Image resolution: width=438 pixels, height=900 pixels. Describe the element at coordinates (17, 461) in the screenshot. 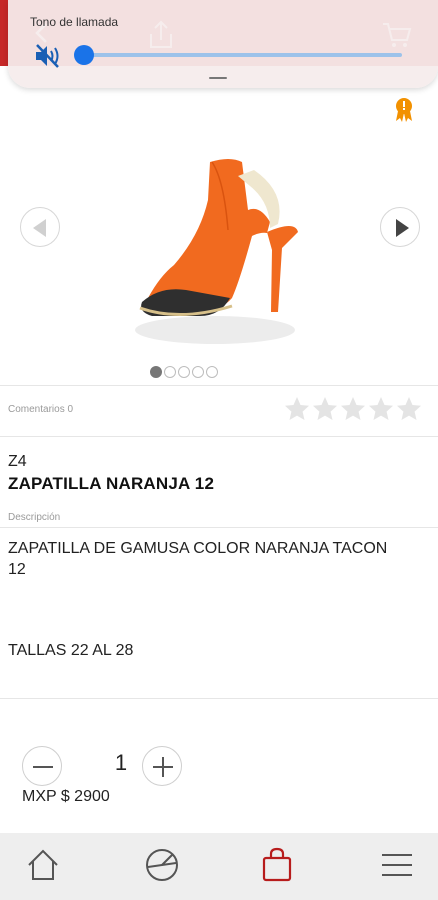

I see `product-code: Z4` at that location.